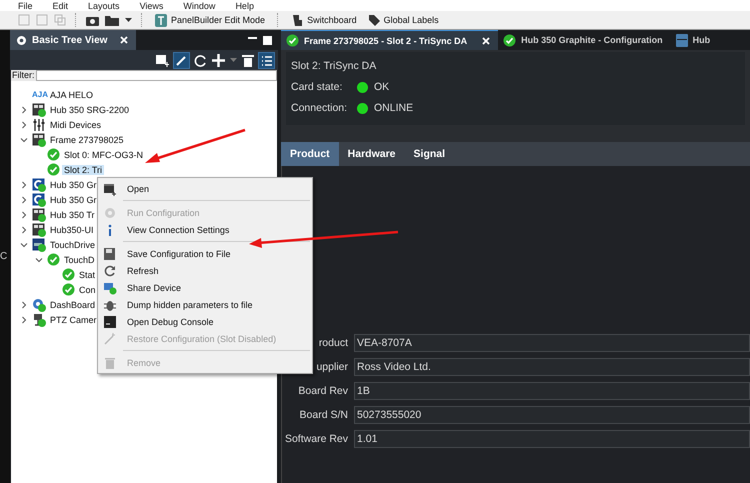 This screenshot has width=750, height=483. Describe the element at coordinates (87, 289) in the screenshot. I see `tree-item: Con` at that location.